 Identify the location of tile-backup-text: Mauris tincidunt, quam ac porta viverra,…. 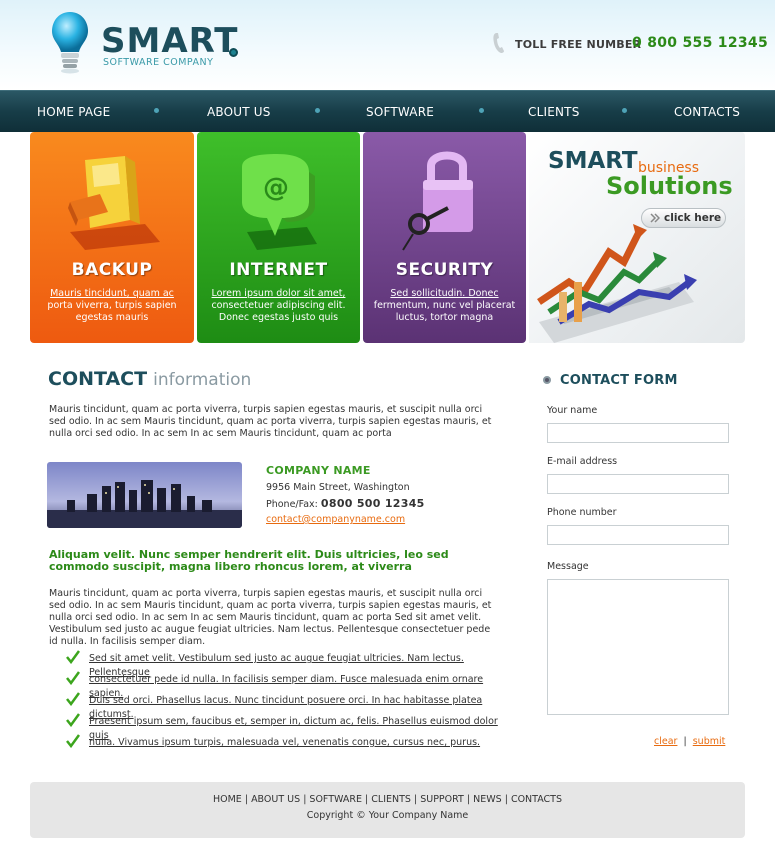
(112, 306).